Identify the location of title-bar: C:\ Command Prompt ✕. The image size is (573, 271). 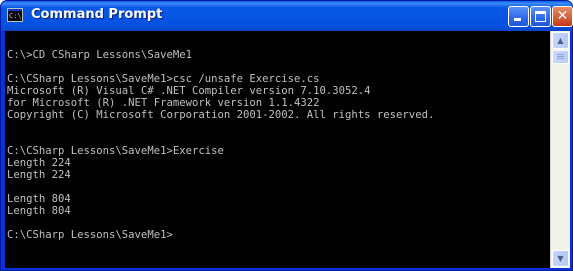
(287, 16).